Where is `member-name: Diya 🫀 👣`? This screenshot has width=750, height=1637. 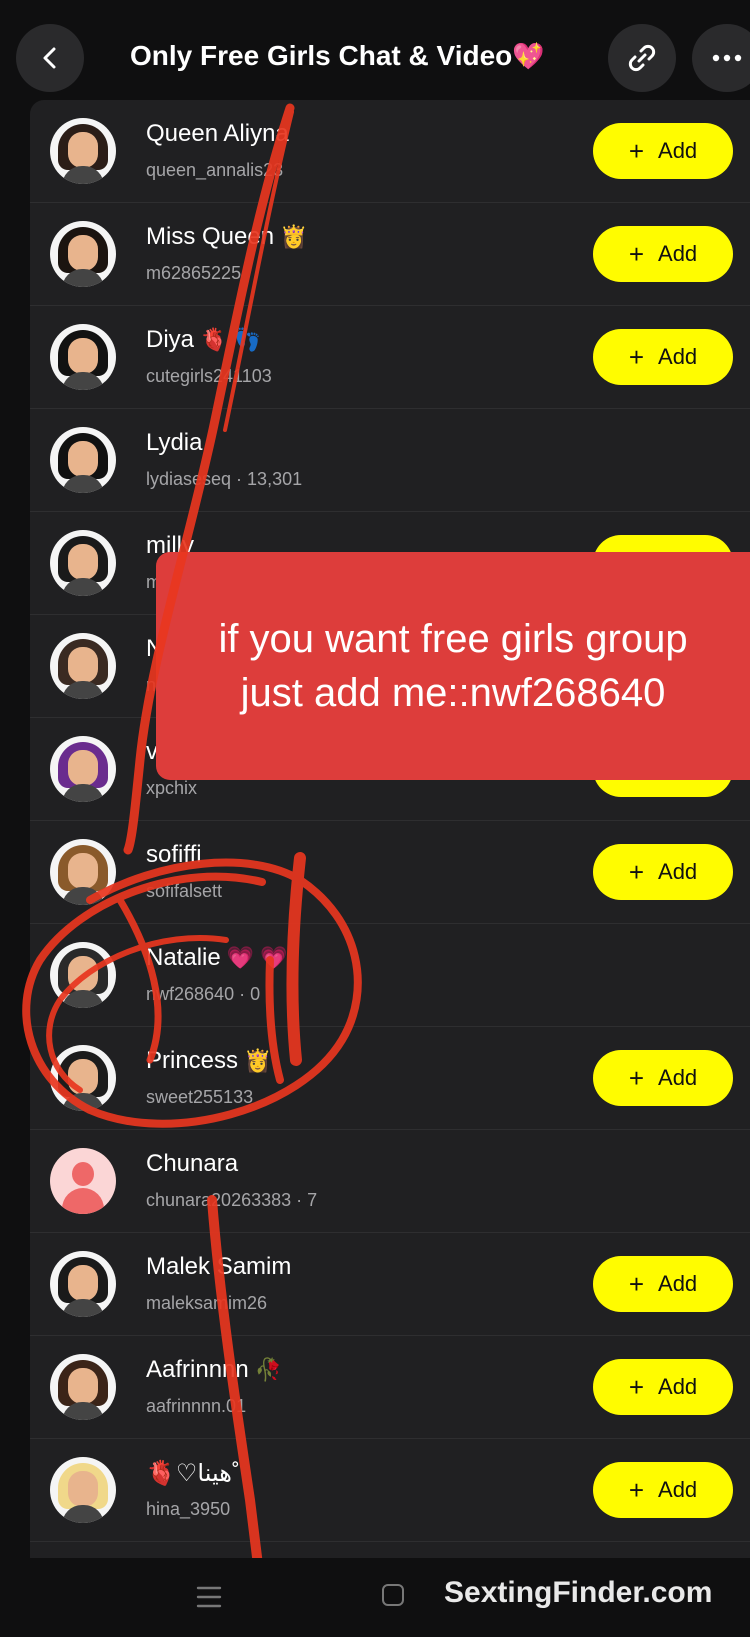
member-name: Diya 🫀 👣 is located at coordinates (203, 340).